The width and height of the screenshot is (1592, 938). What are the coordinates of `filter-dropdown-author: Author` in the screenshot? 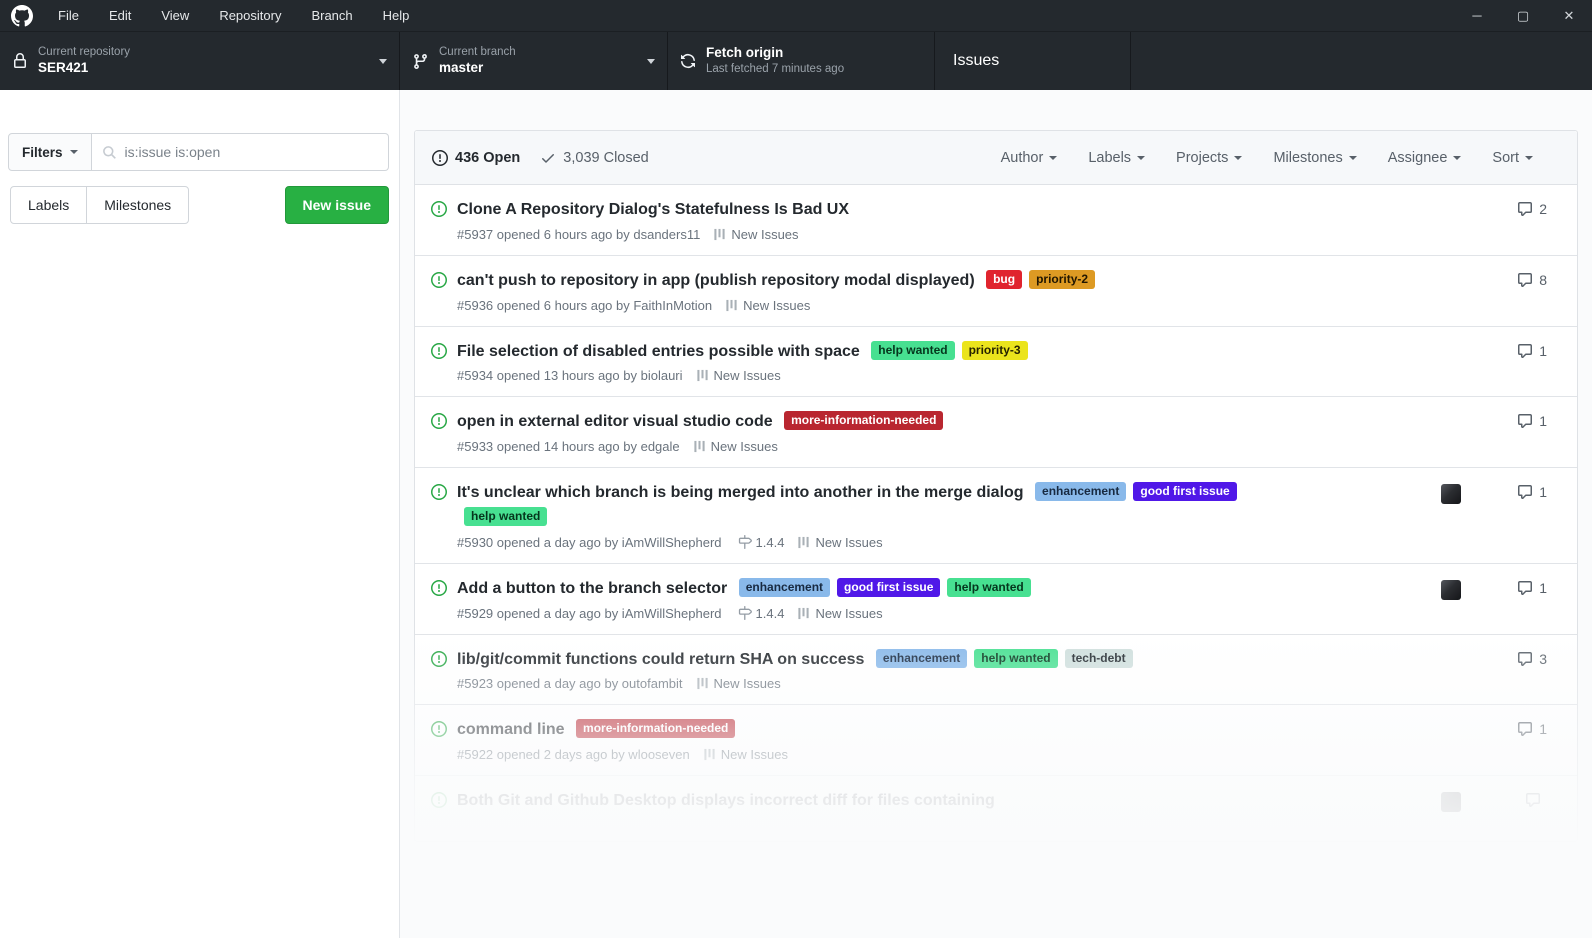 It's located at (1029, 158).